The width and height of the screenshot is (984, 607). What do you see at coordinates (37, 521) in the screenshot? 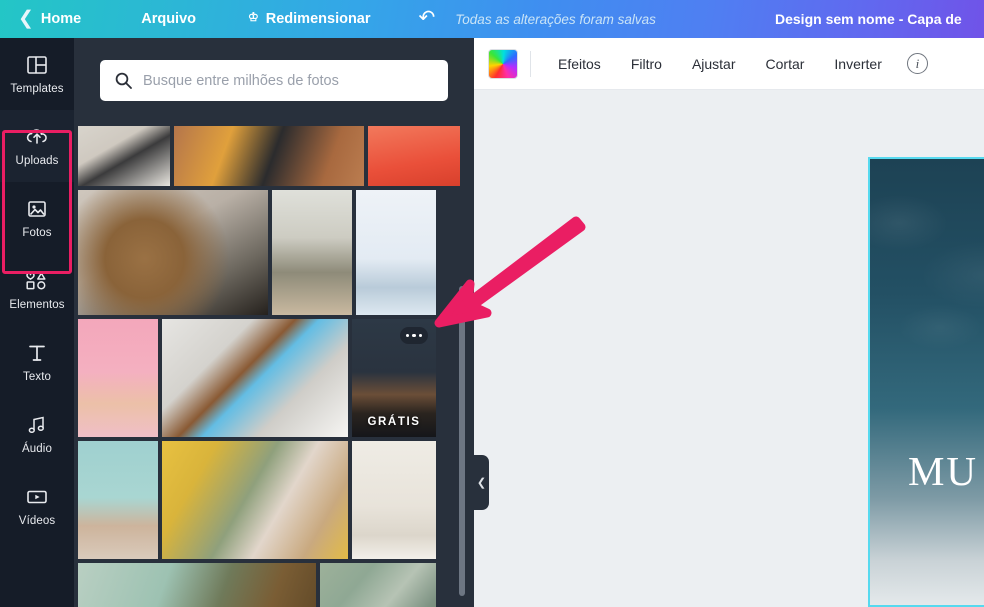
I see `sidebar-item-label: Vídeos` at bounding box center [37, 521].